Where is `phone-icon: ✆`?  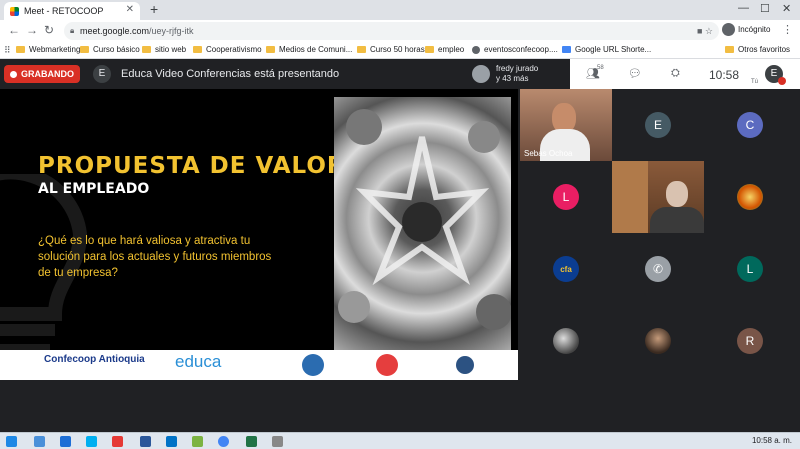
phone-icon: ✆ is located at coordinates (658, 269).